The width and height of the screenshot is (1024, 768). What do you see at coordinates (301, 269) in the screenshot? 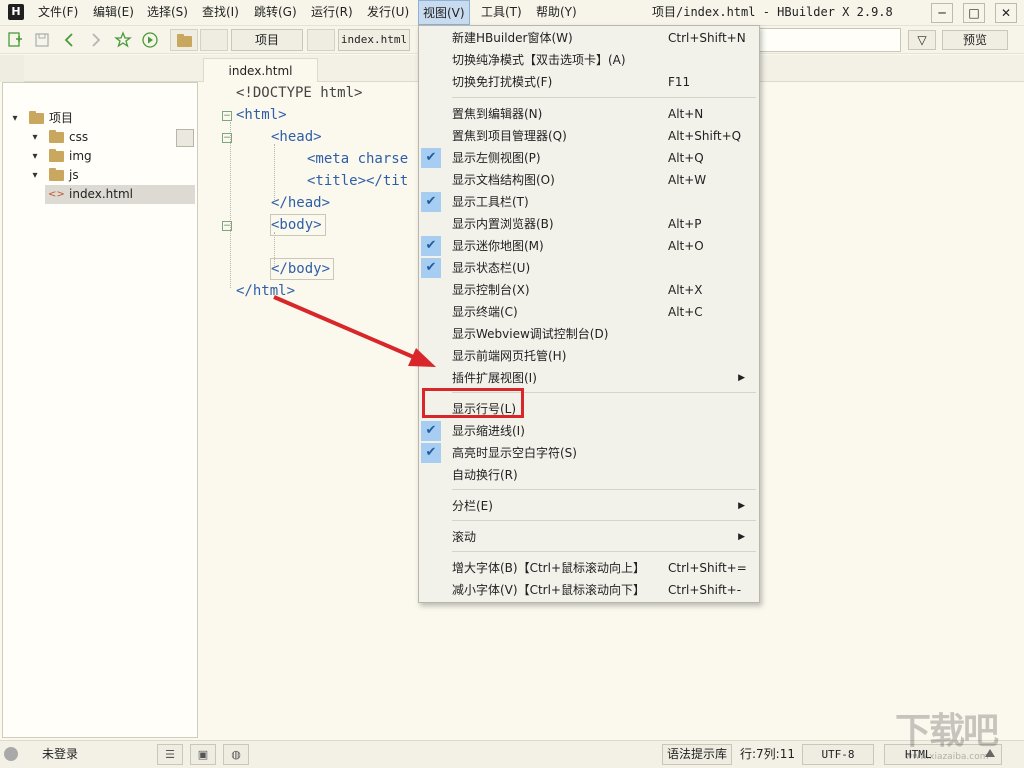
I see `code-line: </body>` at bounding box center [301, 269].